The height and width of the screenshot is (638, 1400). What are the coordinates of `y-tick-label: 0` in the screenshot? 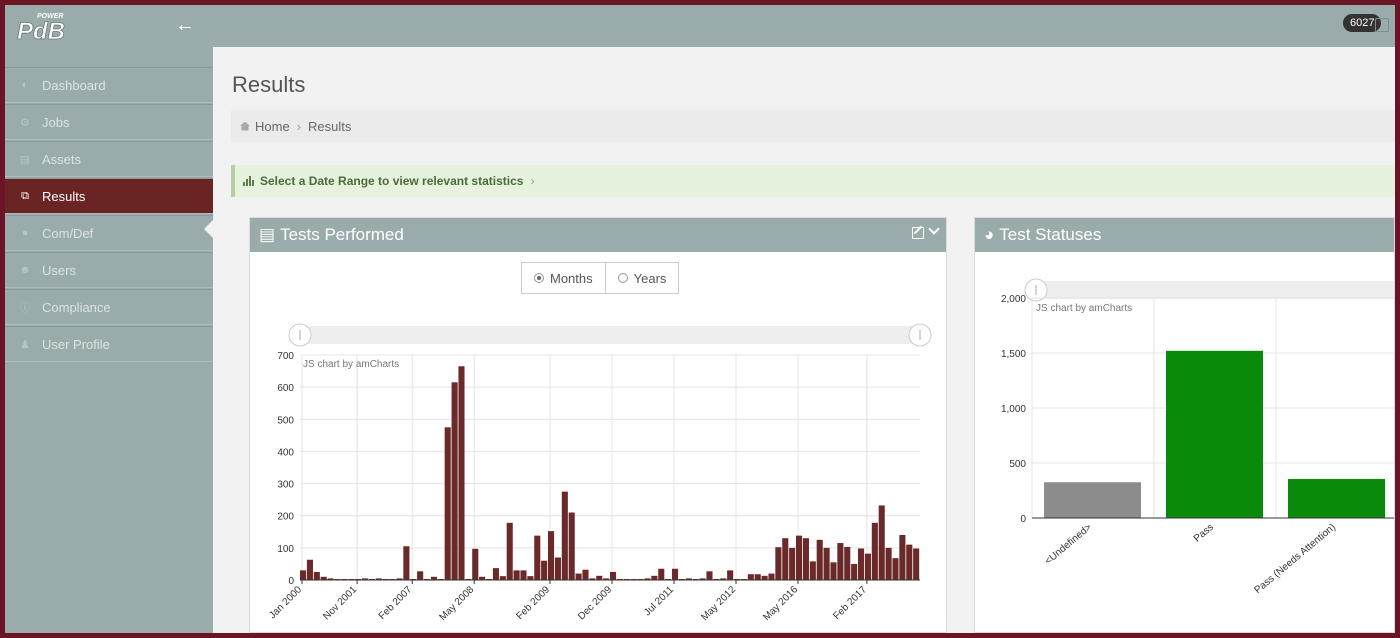 It's located at (291, 581).